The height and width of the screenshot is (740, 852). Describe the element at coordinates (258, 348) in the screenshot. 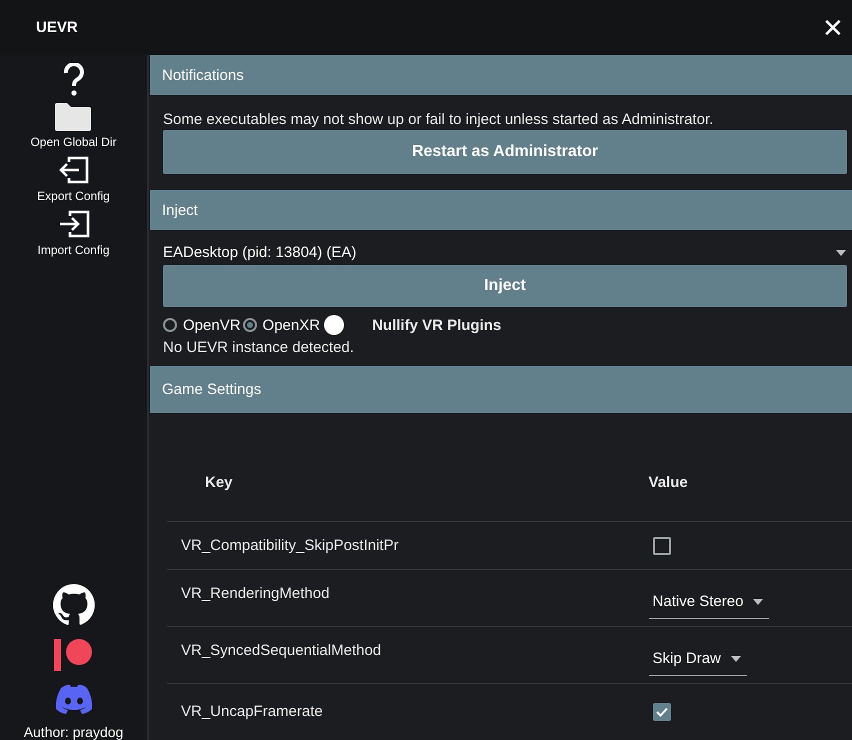

I see `status-text: No UEVR instance detected.` at that location.